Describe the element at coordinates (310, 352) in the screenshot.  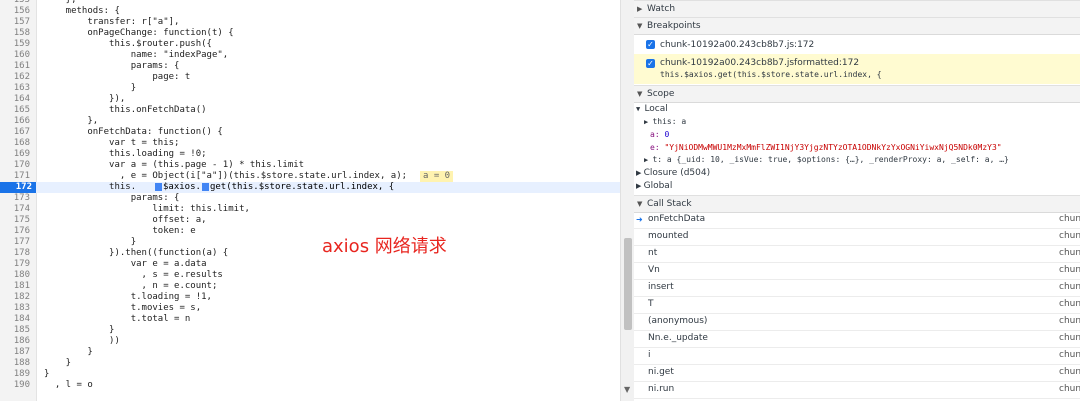
I see `code-line: 187 }` at that location.